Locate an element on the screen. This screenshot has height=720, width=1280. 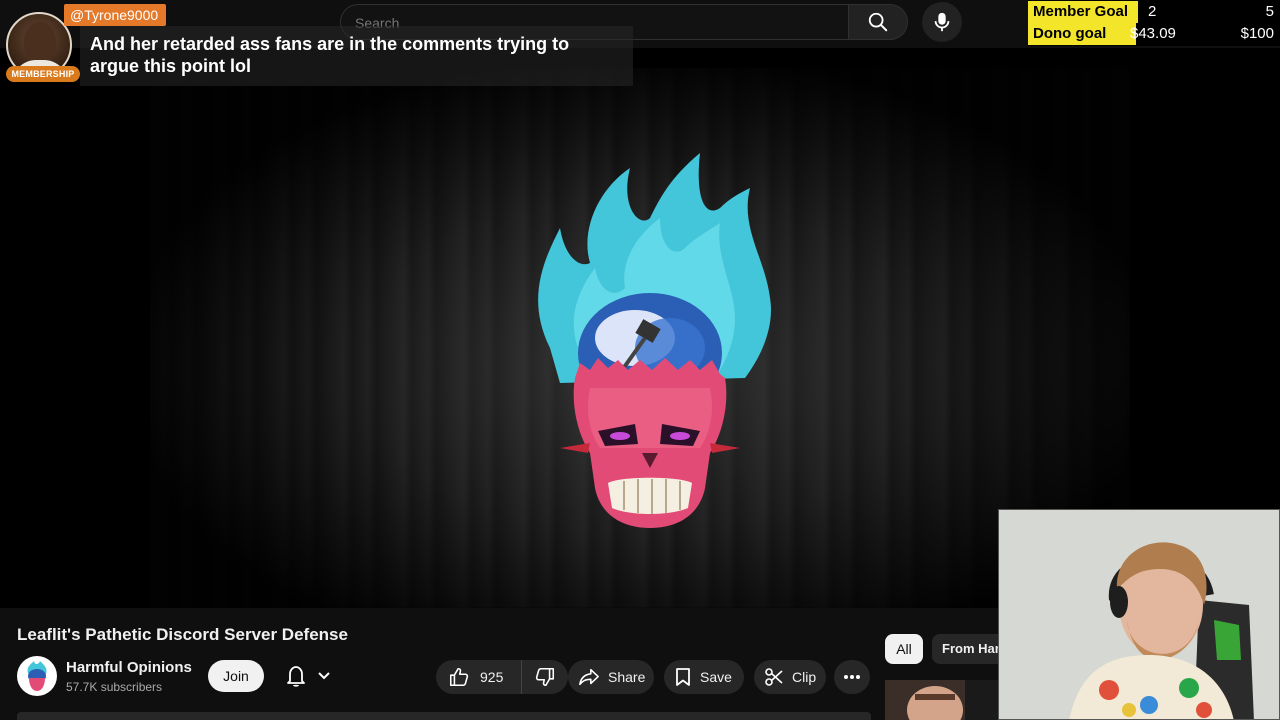
more-actions-button is located at coordinates (852, 677).